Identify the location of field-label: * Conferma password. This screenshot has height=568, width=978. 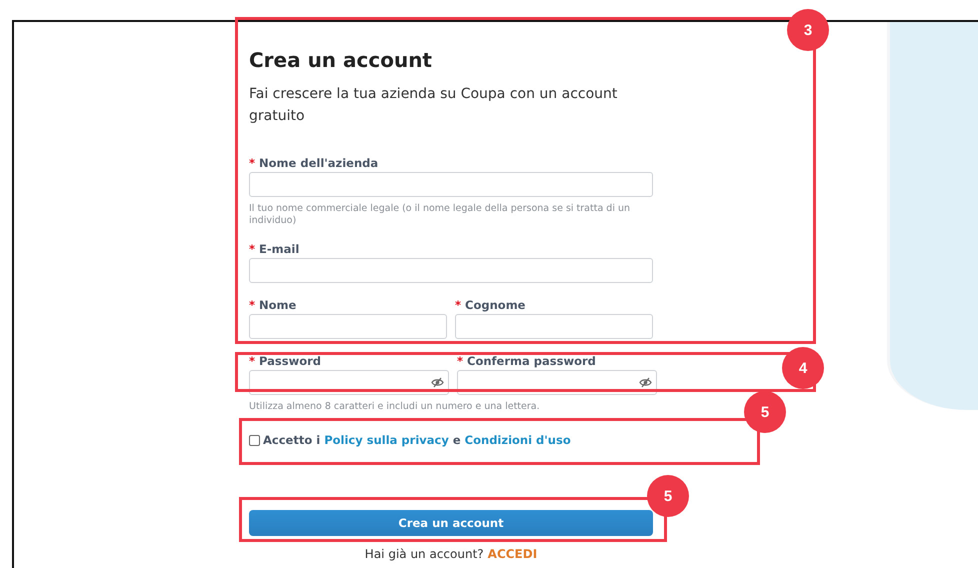
(527, 361).